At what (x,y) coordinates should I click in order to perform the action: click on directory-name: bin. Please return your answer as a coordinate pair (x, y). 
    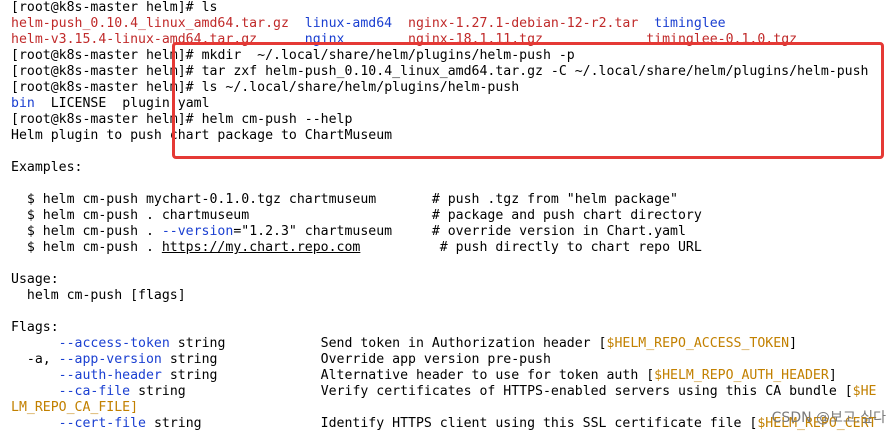
    Looking at the image, I should click on (23, 103).